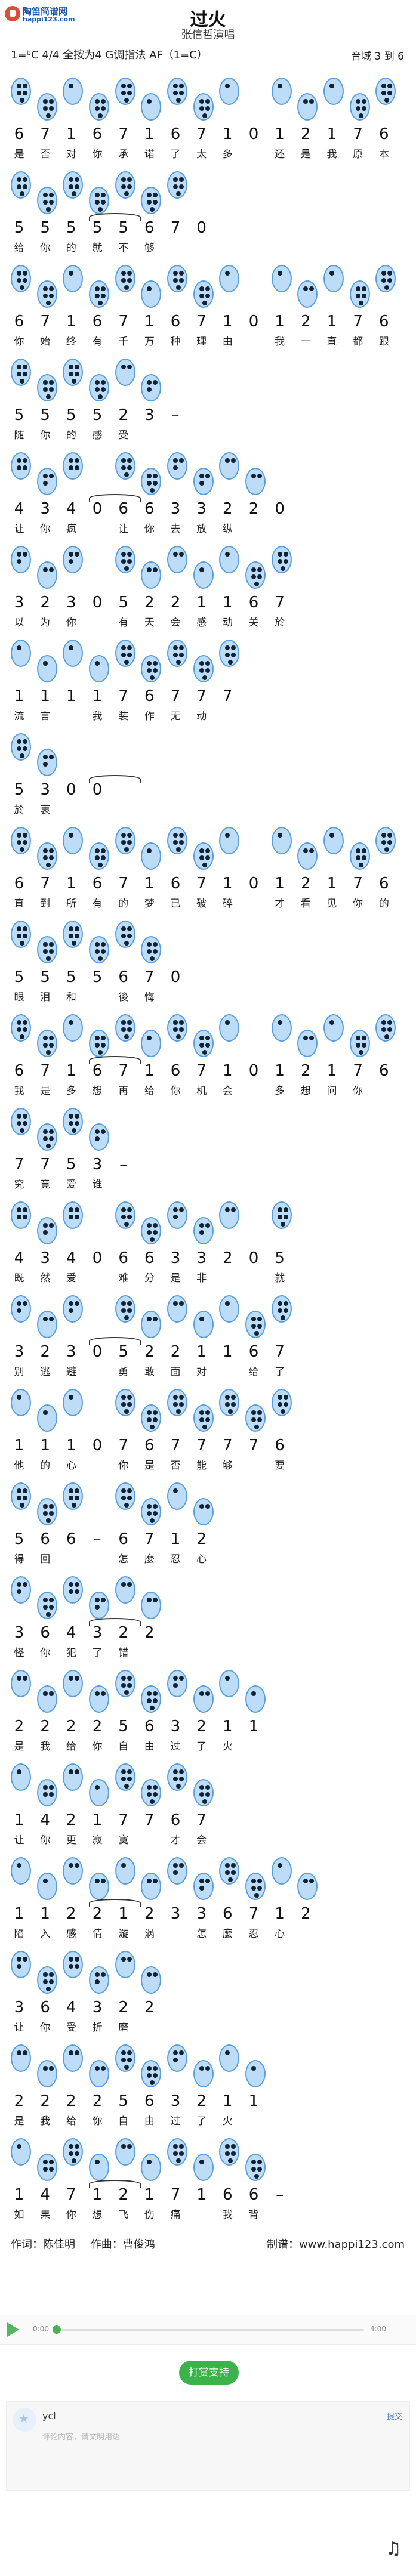 Image resolution: width=416 pixels, height=2576 pixels. What do you see at coordinates (45, 435) in the screenshot?
I see `lyric: 你` at bounding box center [45, 435].